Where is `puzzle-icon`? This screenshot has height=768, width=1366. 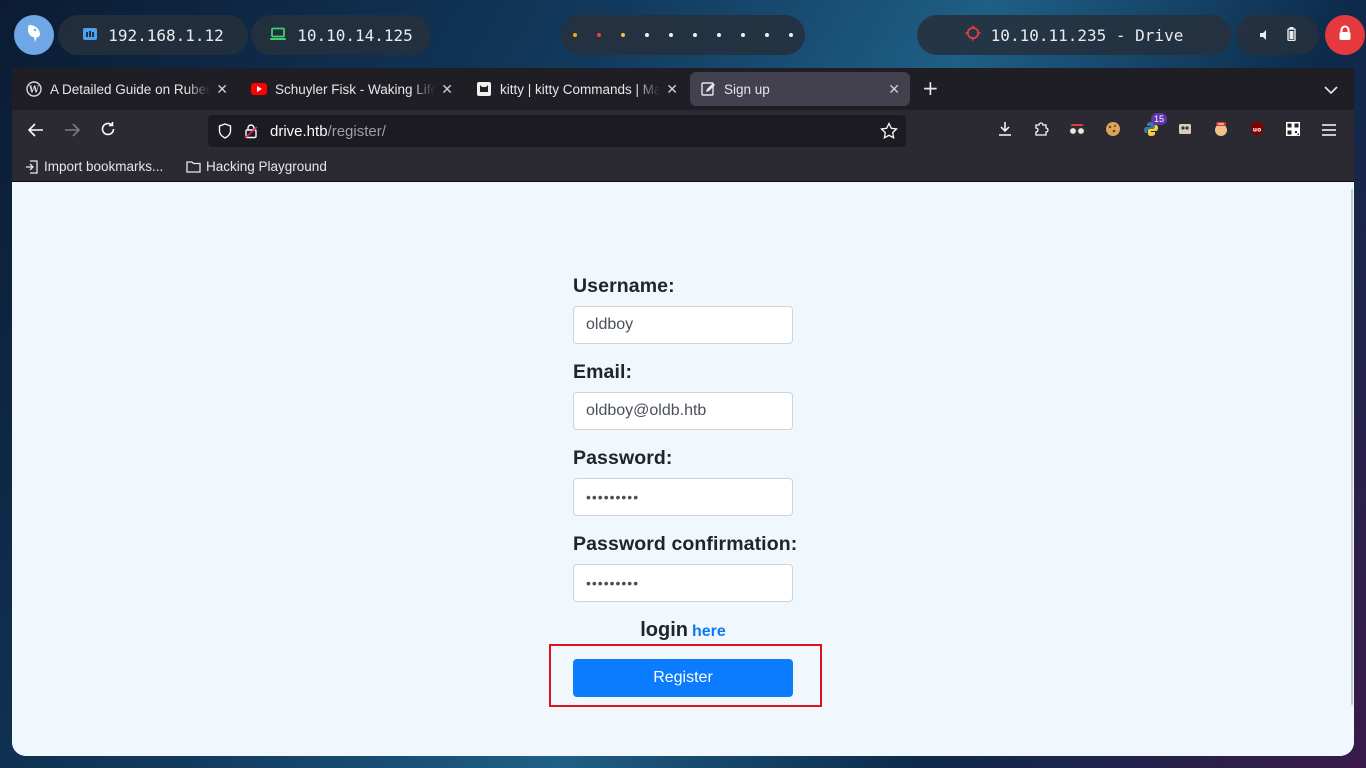
puzzle-icon is located at coordinates (1041, 131).